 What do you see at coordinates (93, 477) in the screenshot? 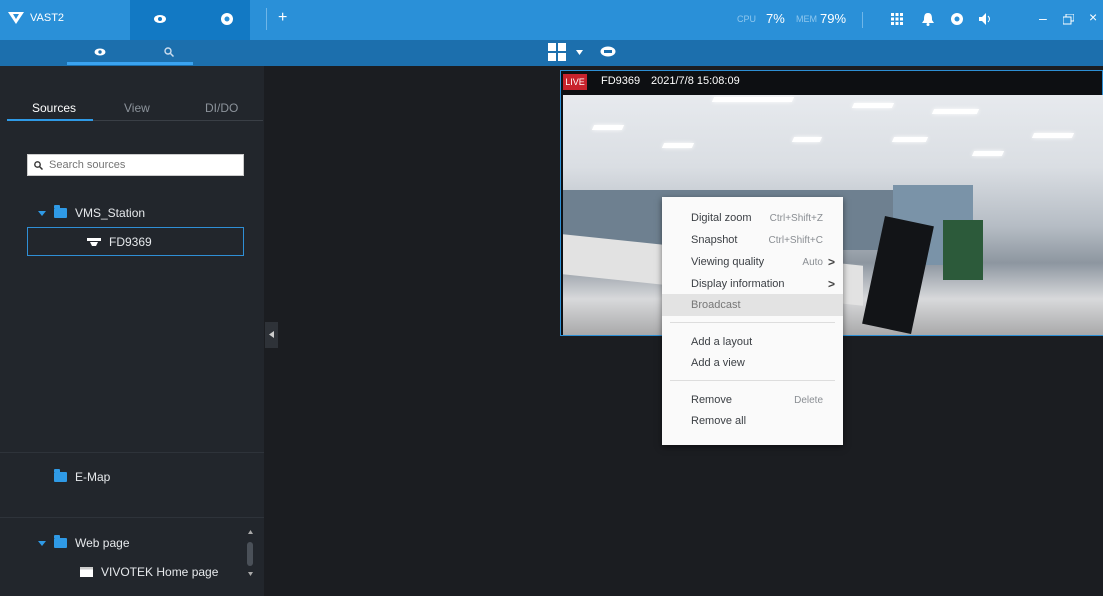
I see `emap-label: E-Map` at bounding box center [93, 477].